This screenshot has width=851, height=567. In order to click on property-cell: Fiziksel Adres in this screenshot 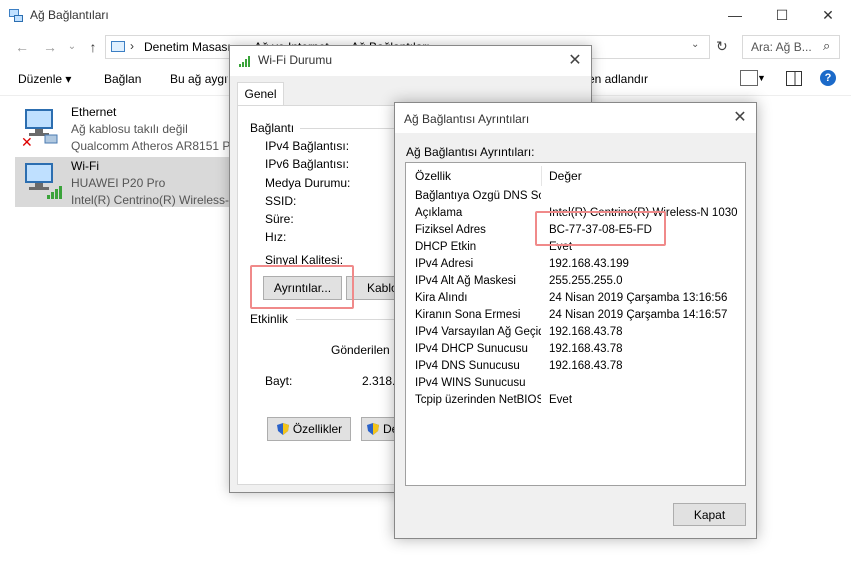, I will do `click(450, 230)`.